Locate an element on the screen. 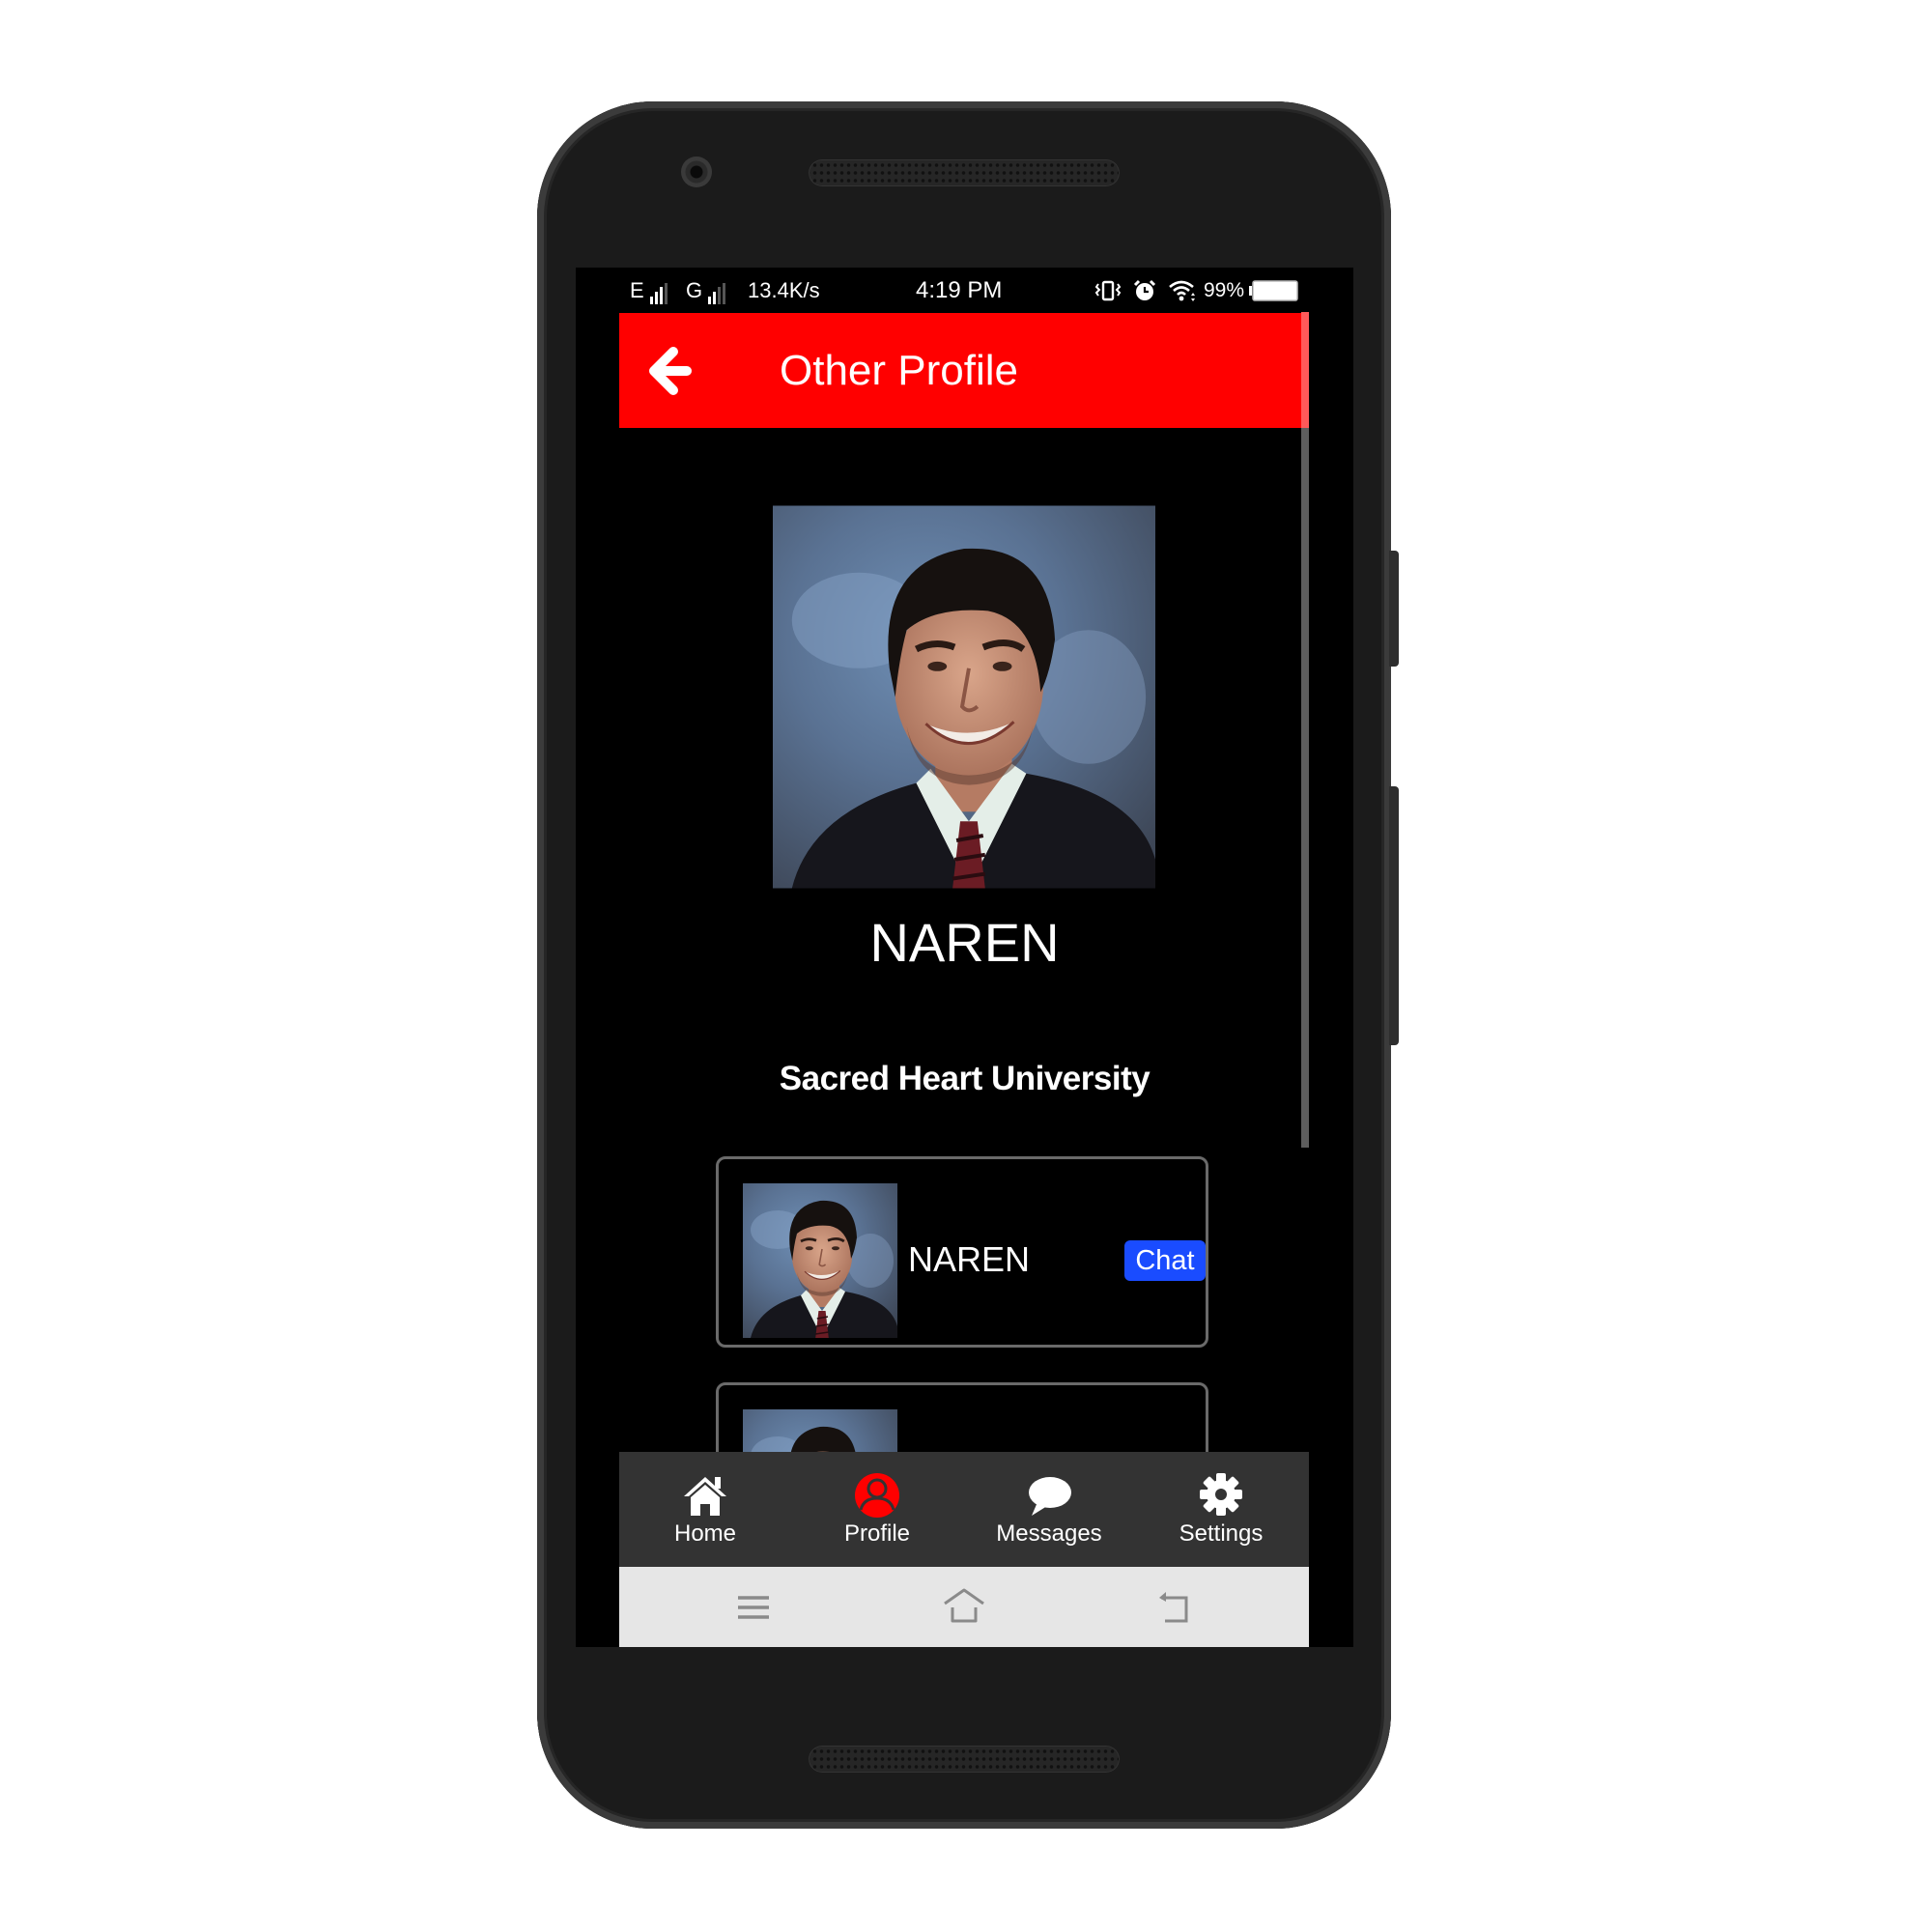 Image resolution: width=1932 pixels, height=1932 pixels. chat-button: Chat is located at coordinates (1165, 1260).